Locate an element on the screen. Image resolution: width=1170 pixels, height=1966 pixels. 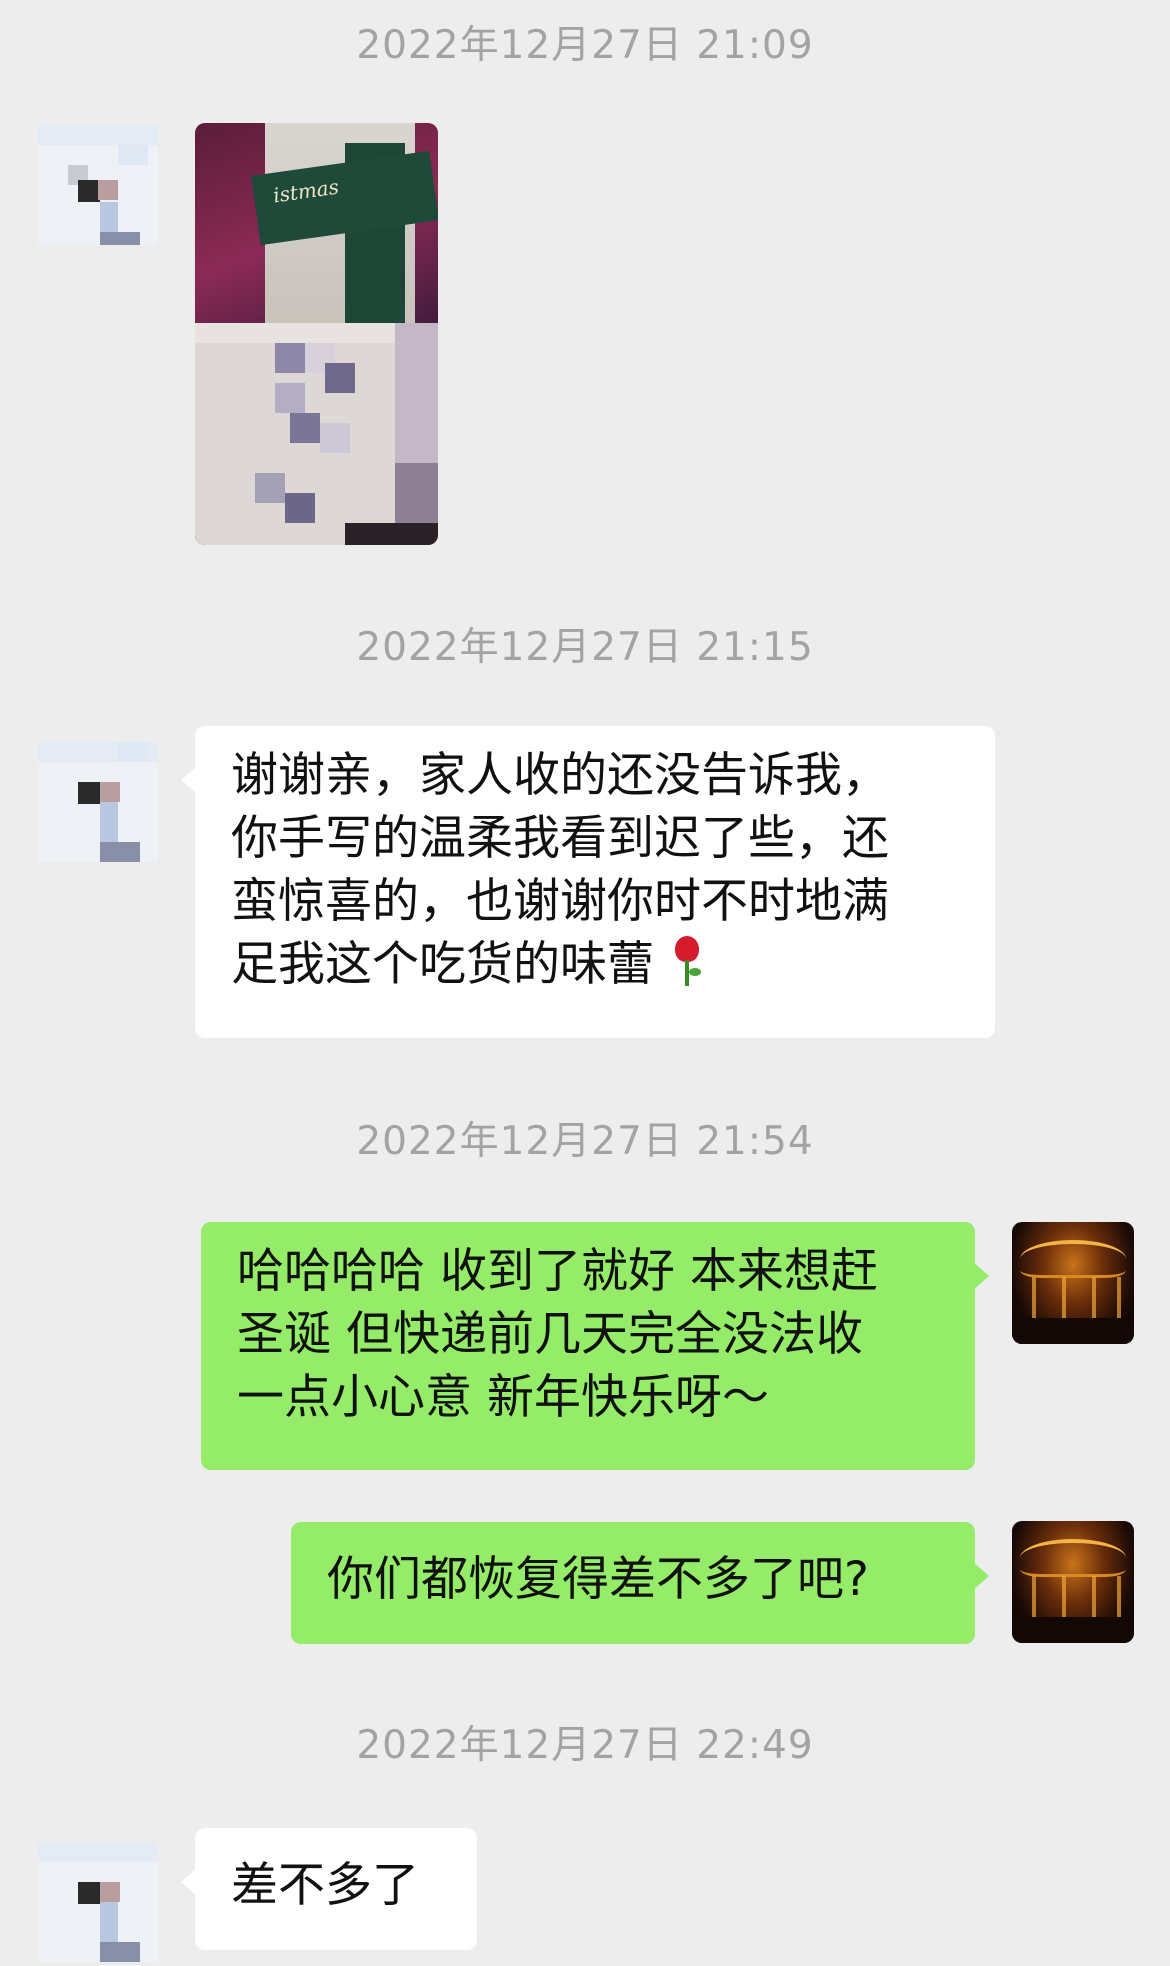
rose-icon is located at coordinates (687, 961).